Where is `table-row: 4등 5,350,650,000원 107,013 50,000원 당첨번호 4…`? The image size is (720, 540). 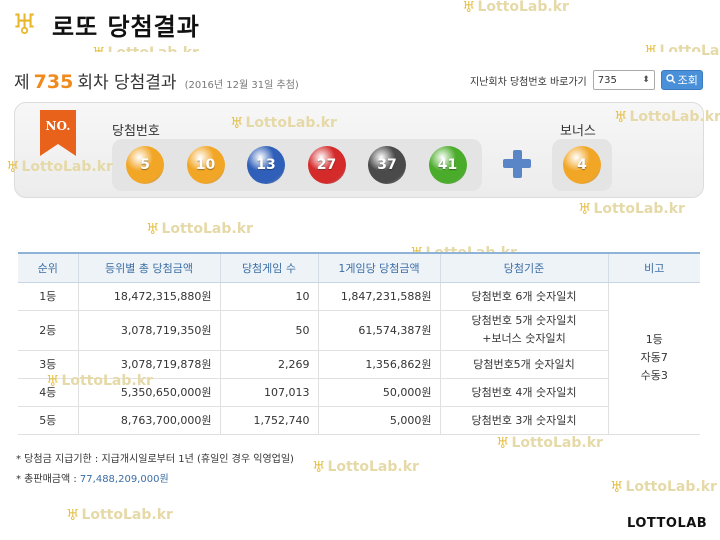
table-row: 4등 5,350,650,000원 107,013 50,000원 당첨번호 4… is located at coordinates (359, 392).